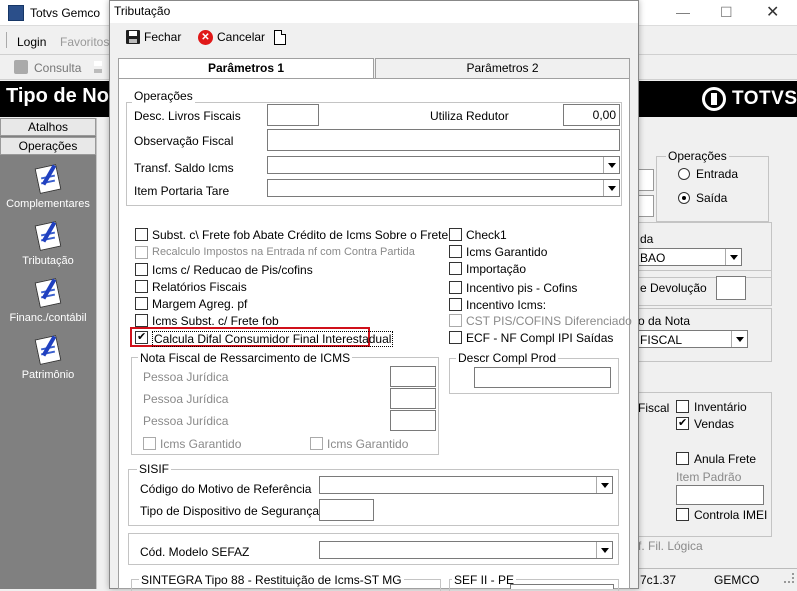 The height and width of the screenshot is (591, 797). I want to click on check-ecf-nf-compl, so click(455, 337).